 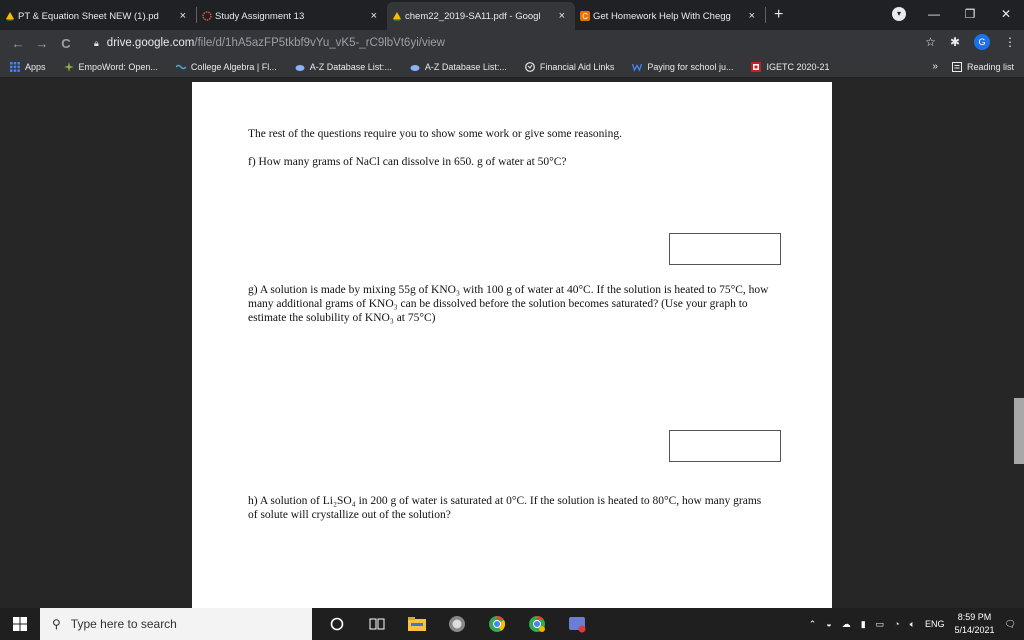 What do you see at coordinates (56, 624) in the screenshot?
I see `search-icon: ⚲` at bounding box center [56, 624].